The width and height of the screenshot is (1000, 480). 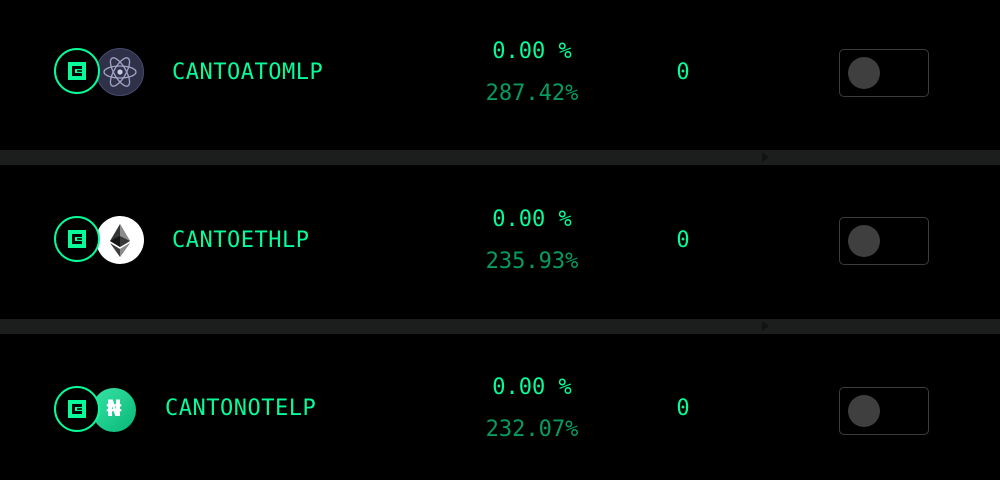 I want to click on pool-name: CANTONOTELP, so click(x=241, y=408).